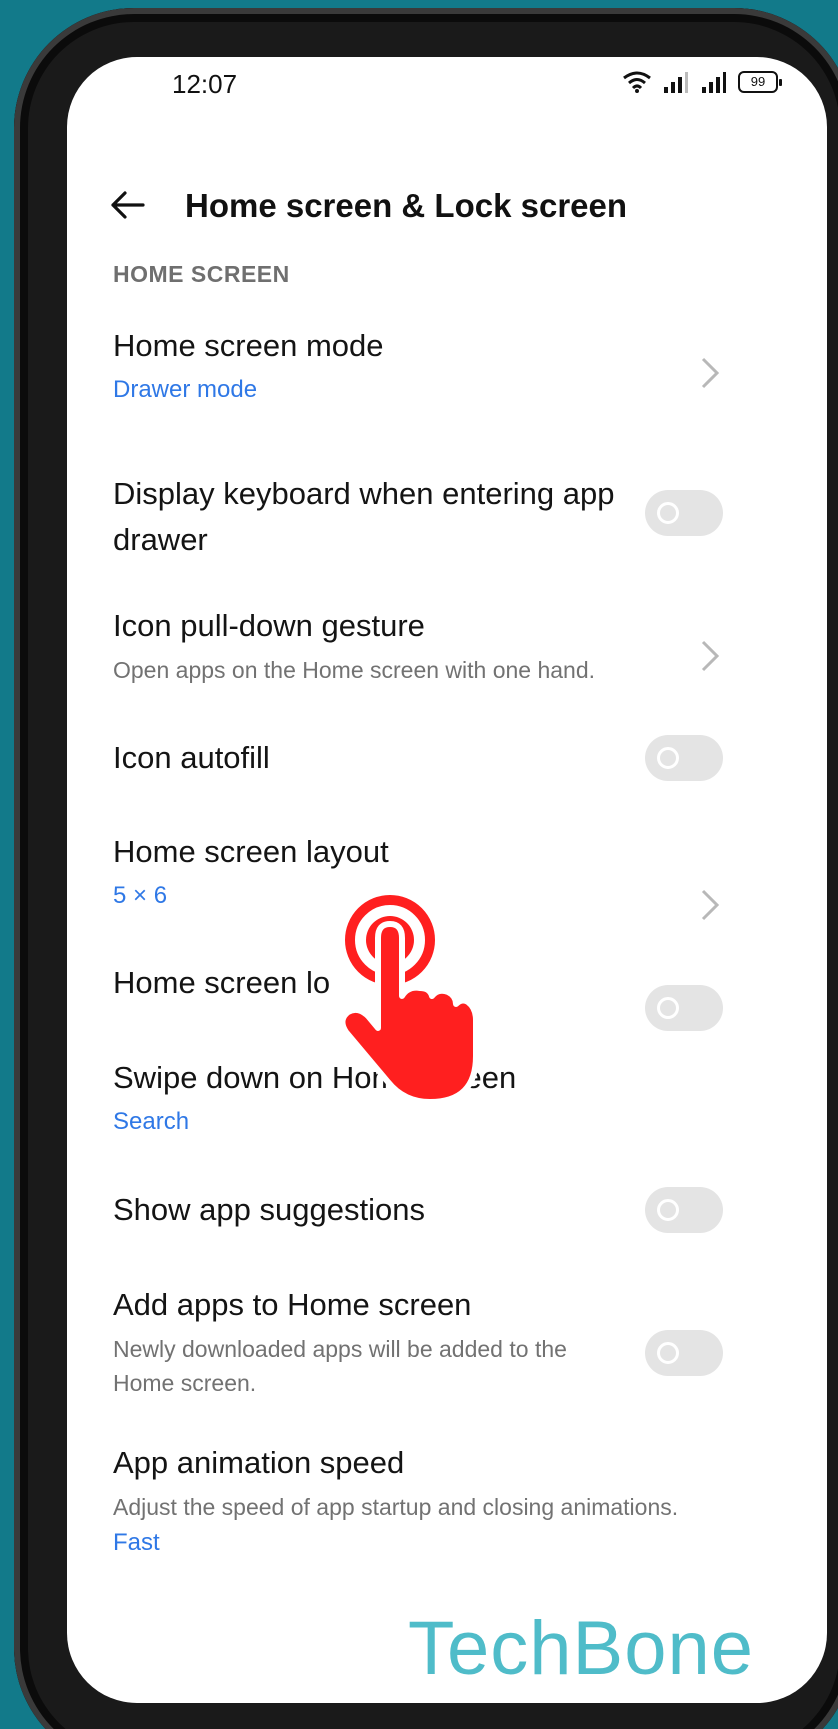 This screenshot has width=838, height=1729. Describe the element at coordinates (409, 1000) in the screenshot. I see `tap-hand-icon` at that location.